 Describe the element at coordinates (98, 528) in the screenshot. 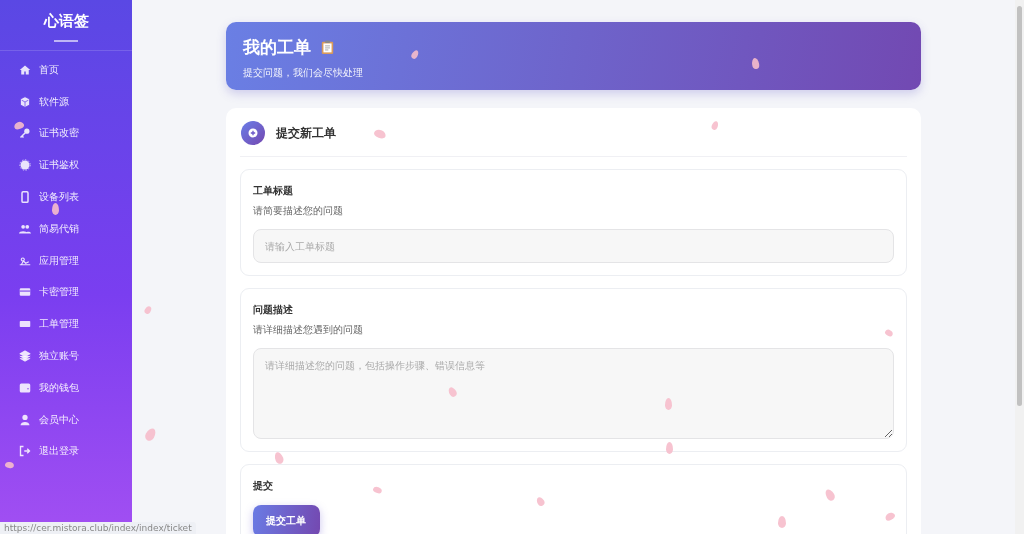

I see `status-url: https://cer.mistora.club/index/index/ticket` at that location.